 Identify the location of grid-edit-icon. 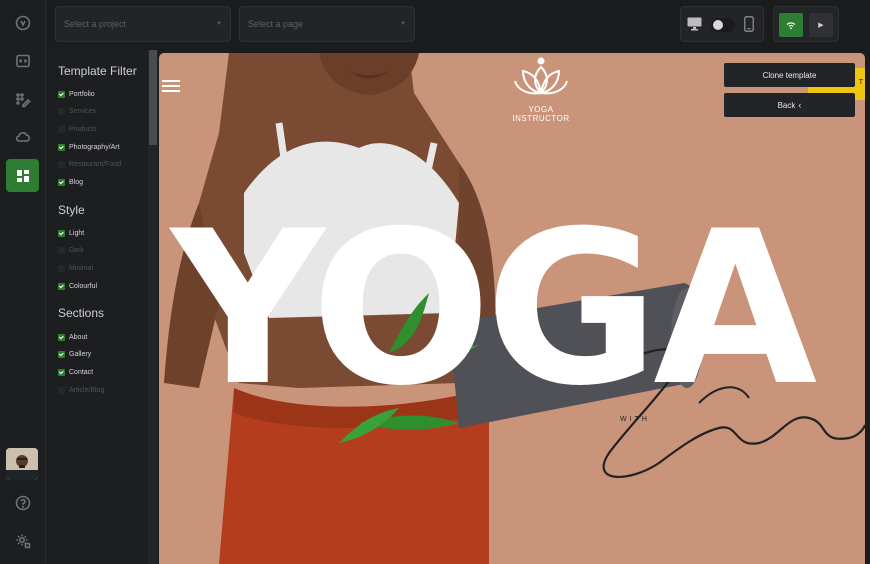
(23, 100).